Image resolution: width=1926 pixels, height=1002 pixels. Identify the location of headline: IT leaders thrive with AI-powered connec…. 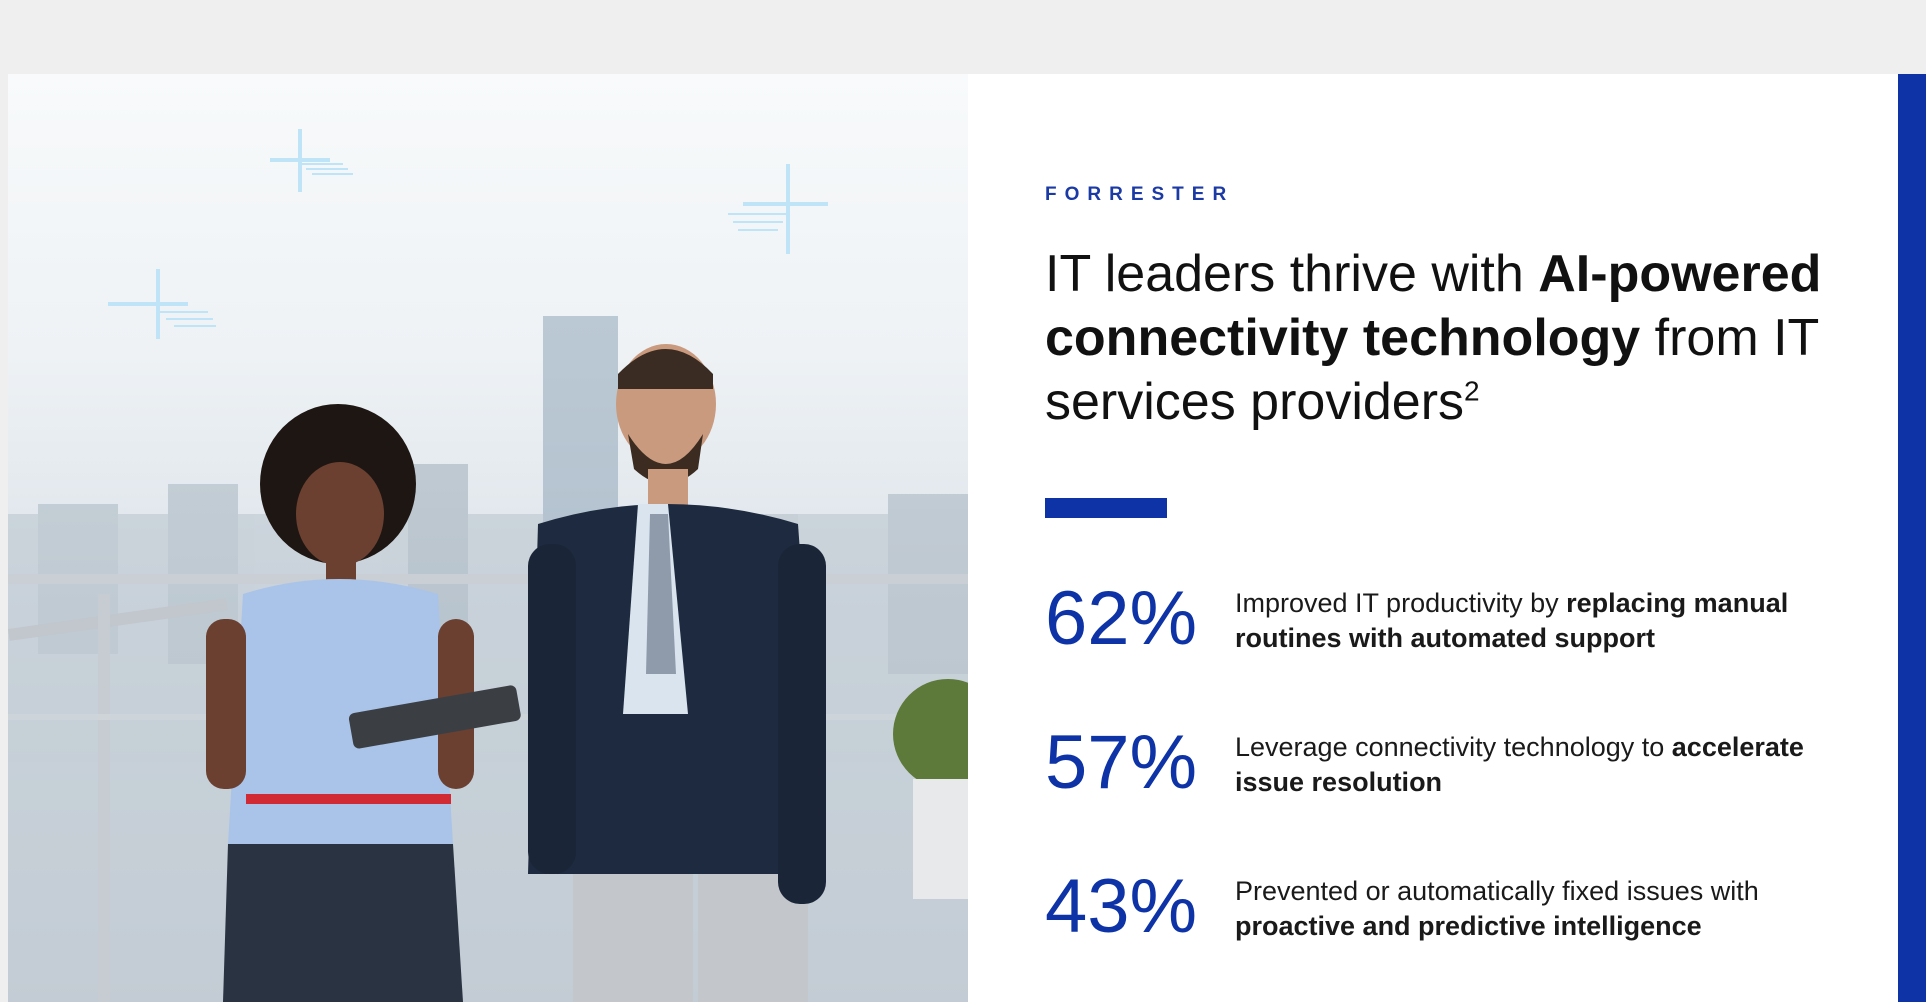
(1445, 338).